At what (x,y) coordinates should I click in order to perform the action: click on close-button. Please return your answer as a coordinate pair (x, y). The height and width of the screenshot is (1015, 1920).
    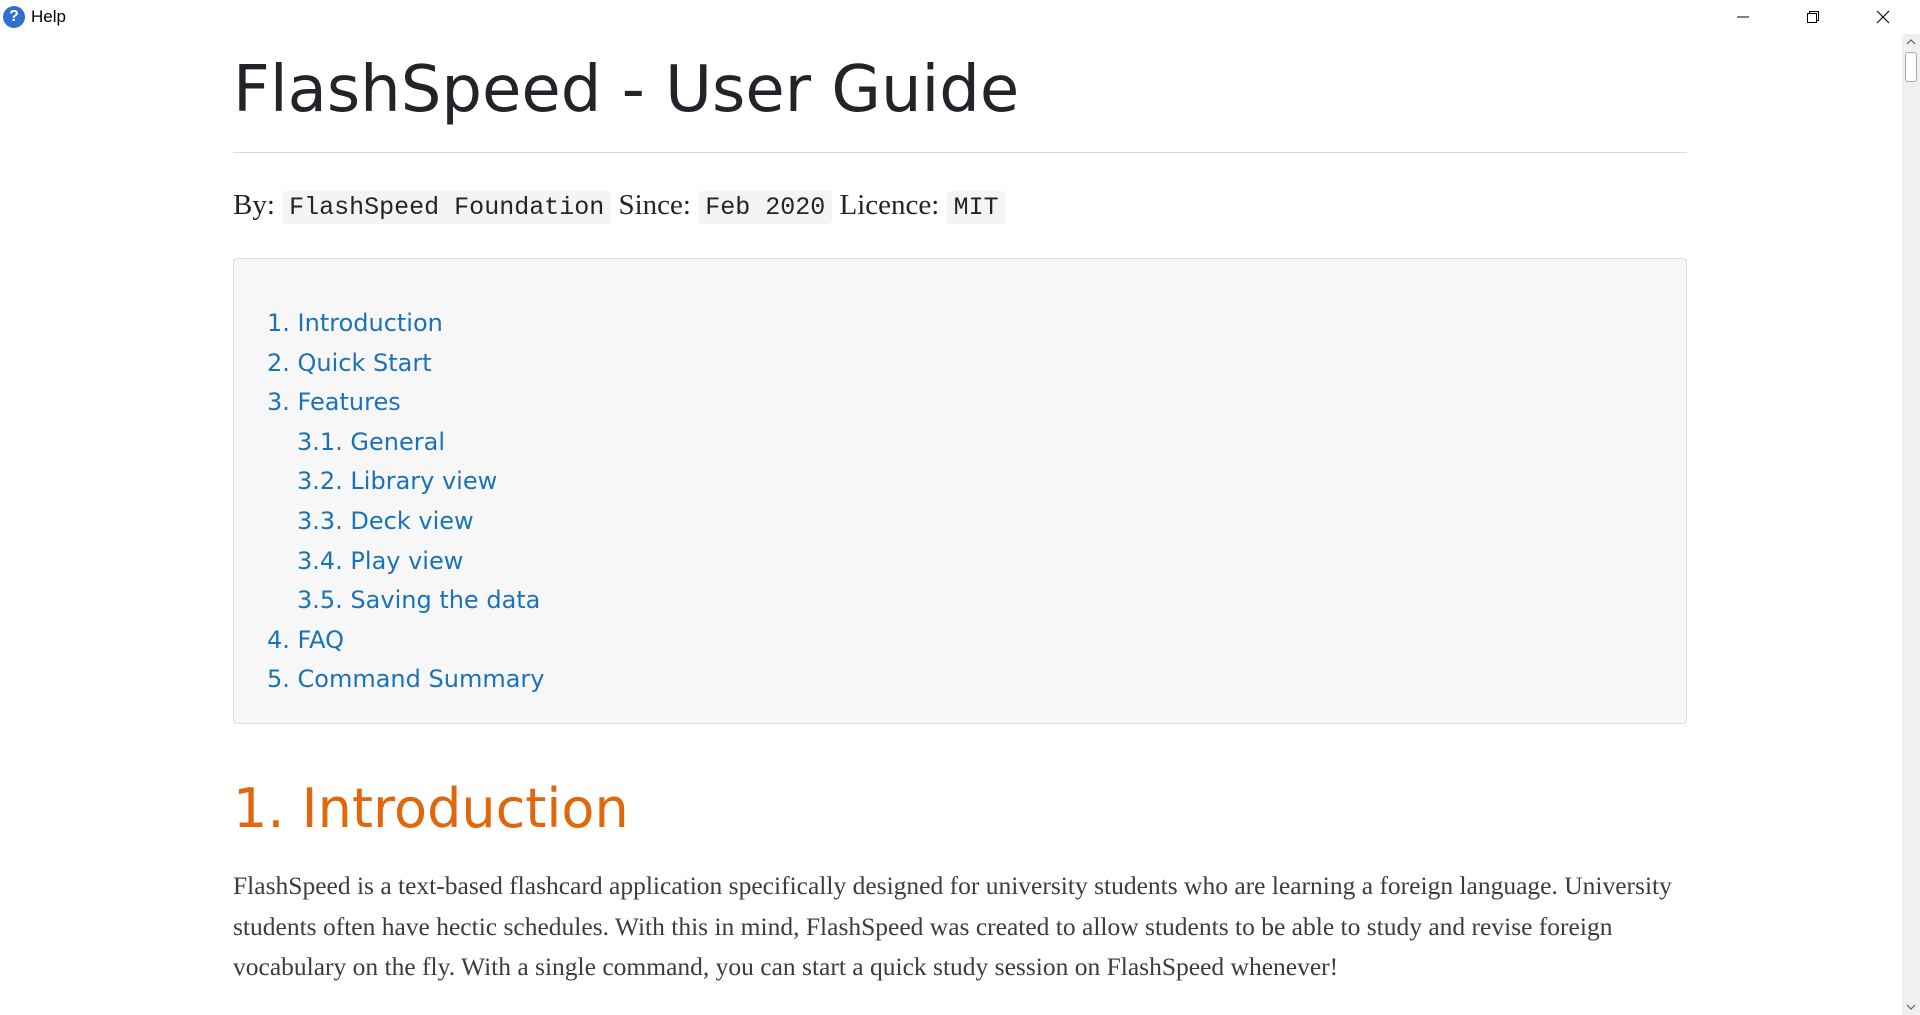
    Looking at the image, I should click on (1883, 17).